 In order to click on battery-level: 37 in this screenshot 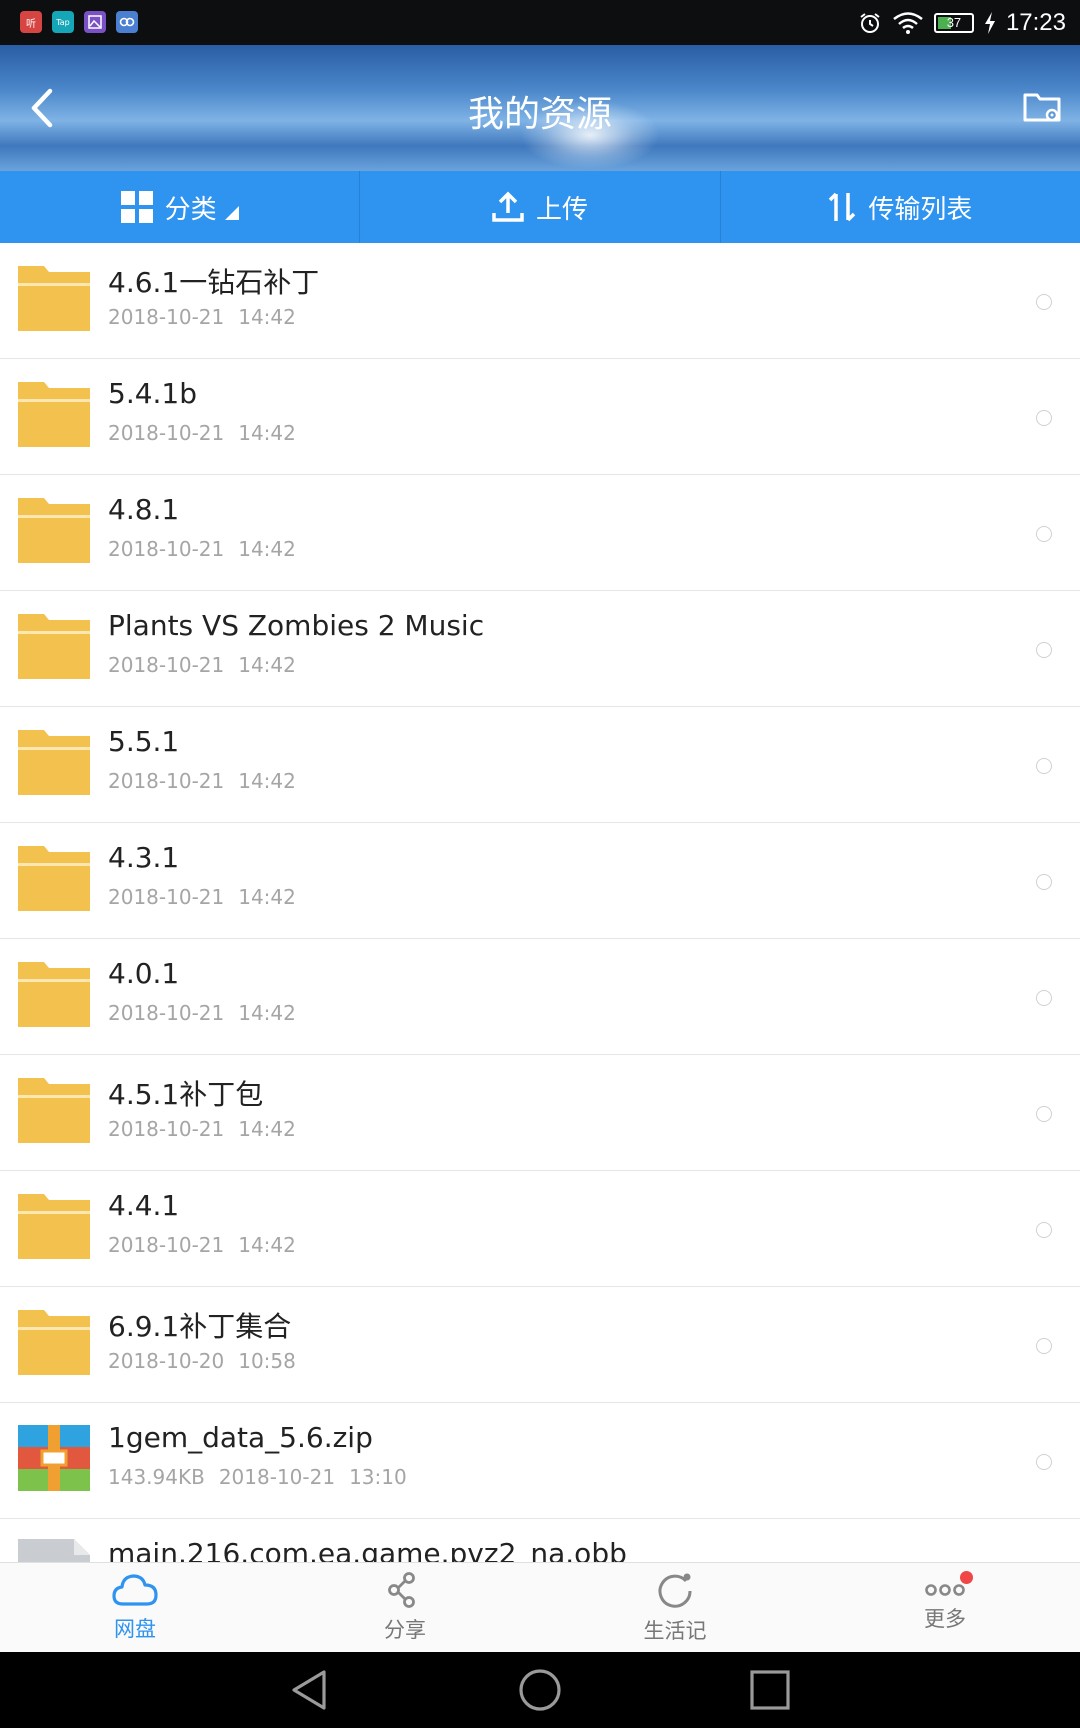, I will do `click(954, 22)`.